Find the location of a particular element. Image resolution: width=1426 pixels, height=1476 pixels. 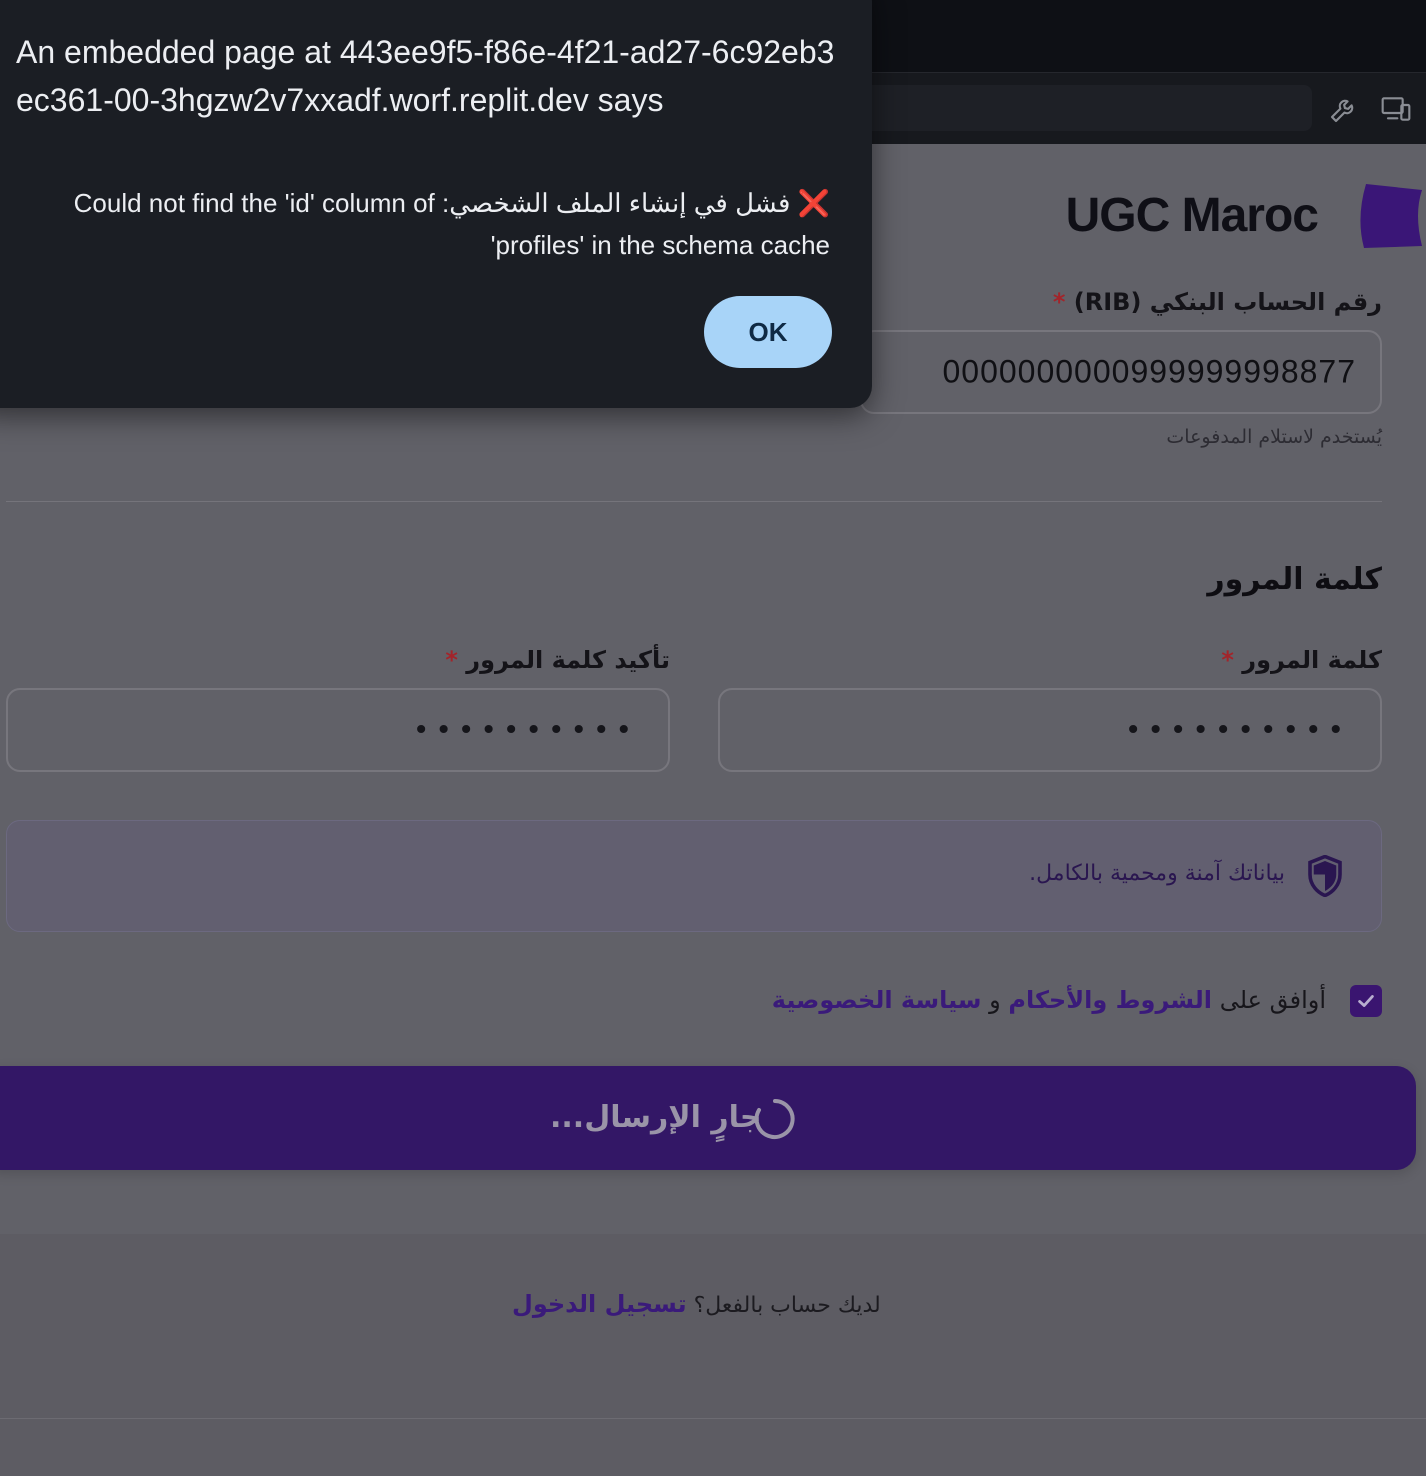

password-input: •••••••••• is located at coordinates (1050, 730).